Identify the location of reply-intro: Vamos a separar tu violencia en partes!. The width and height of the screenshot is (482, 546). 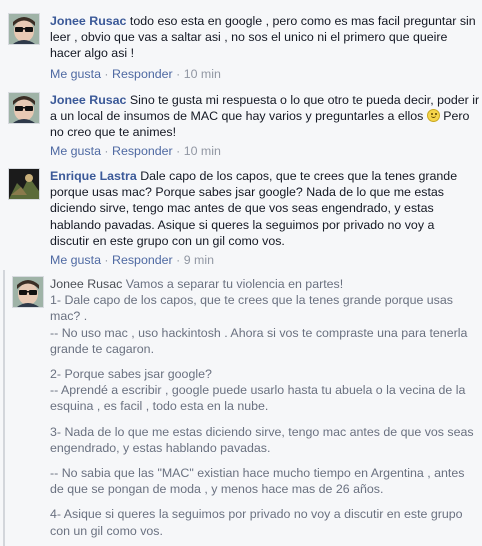
(234, 284).